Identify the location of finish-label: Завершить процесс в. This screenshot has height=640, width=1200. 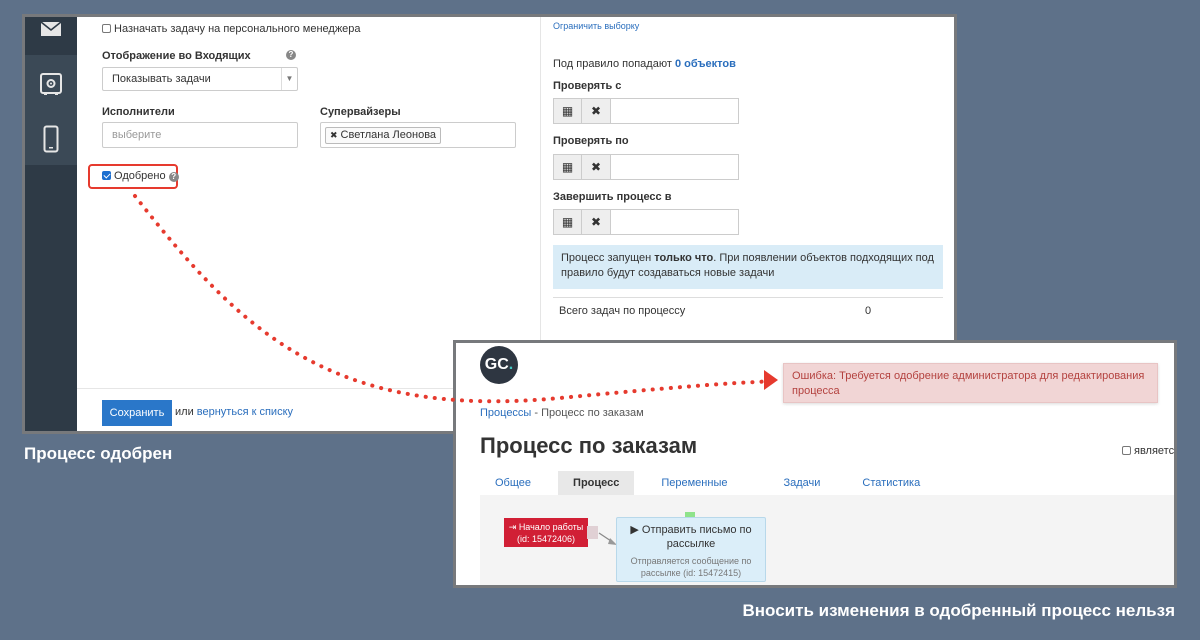
(612, 197).